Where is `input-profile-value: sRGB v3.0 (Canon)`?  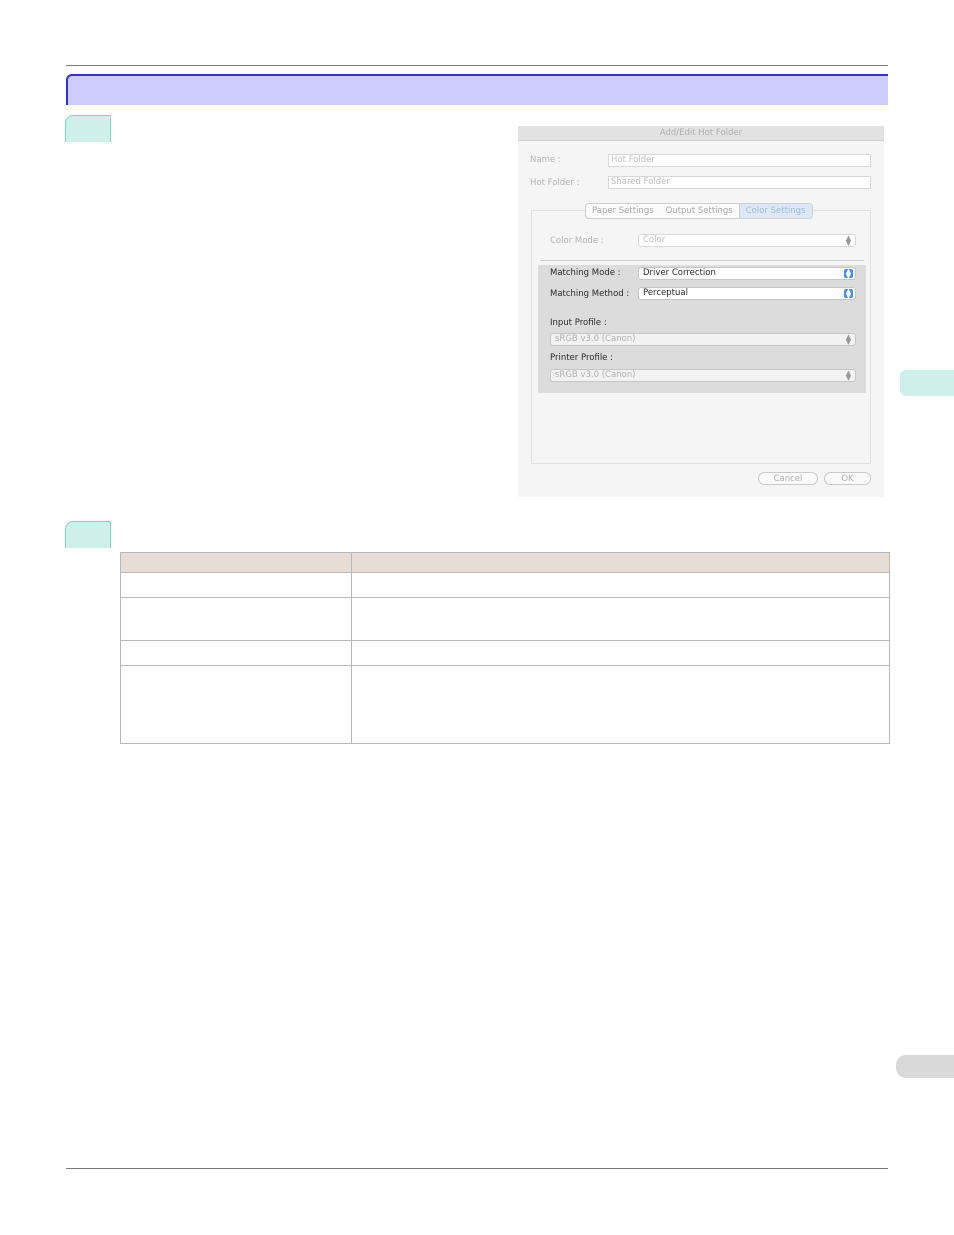 input-profile-value: sRGB v3.0 (Canon) is located at coordinates (595, 339).